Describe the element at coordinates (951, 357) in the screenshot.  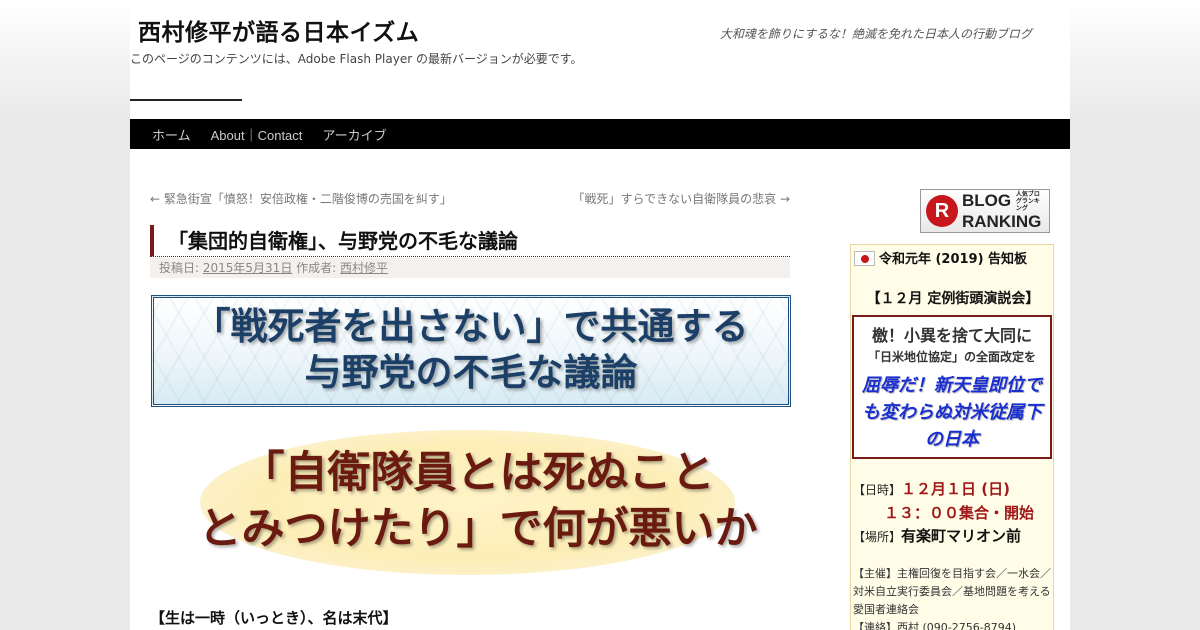
I see `slogan-line2: 「日米地位協定」の全面改定を` at that location.